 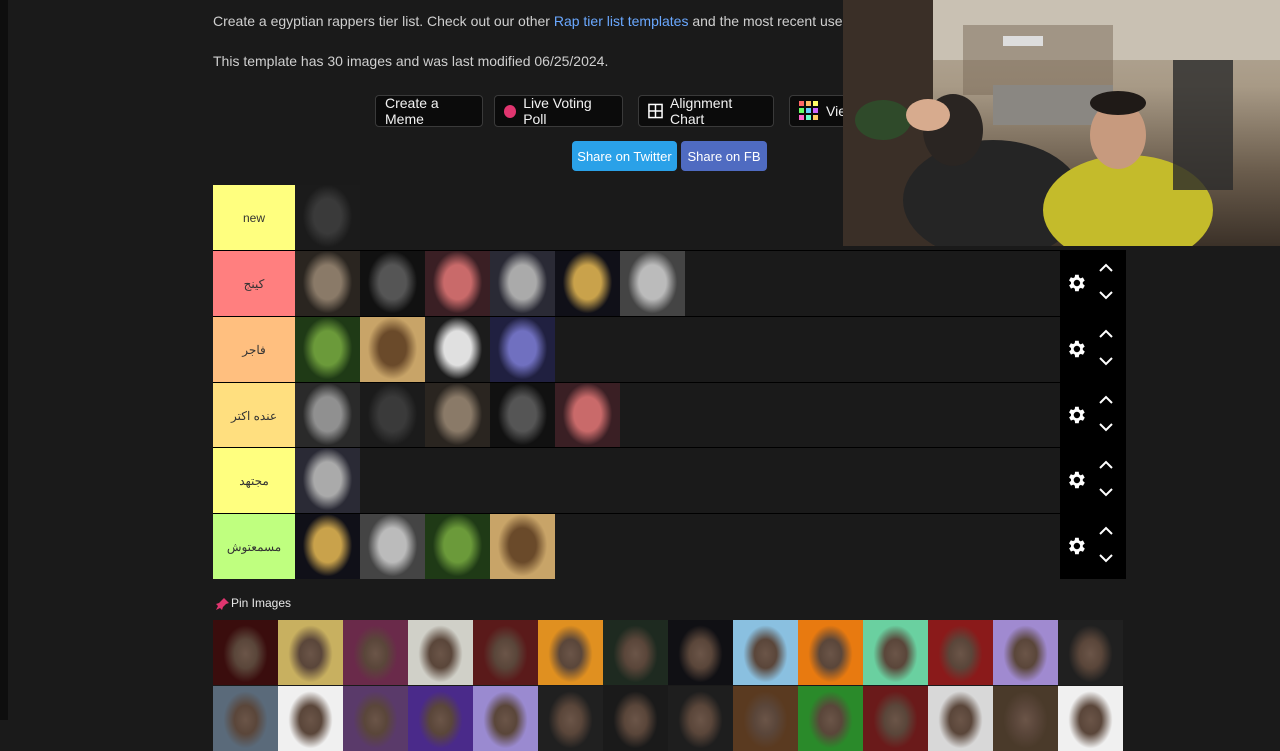 What do you see at coordinates (261, 603) in the screenshot?
I see `pin-images-label: Pin Images` at bounding box center [261, 603].